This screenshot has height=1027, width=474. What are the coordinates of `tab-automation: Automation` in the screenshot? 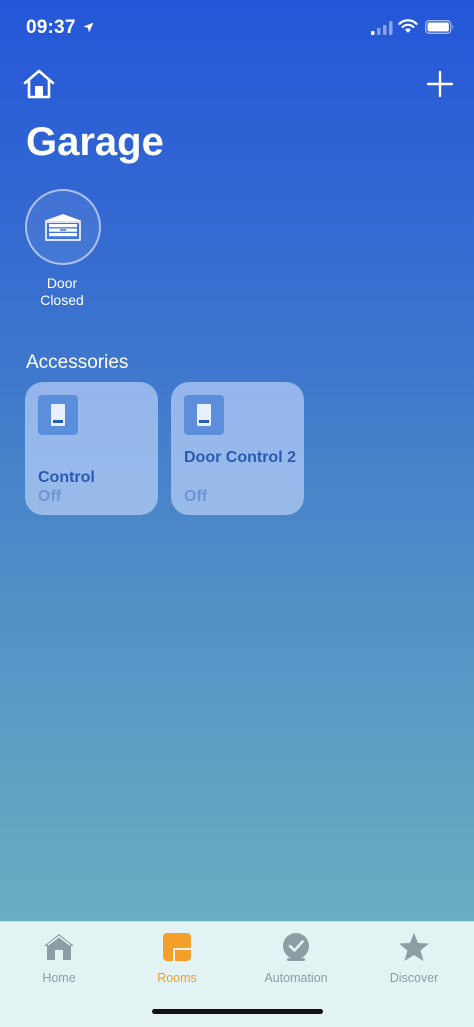 It's located at (296, 958).